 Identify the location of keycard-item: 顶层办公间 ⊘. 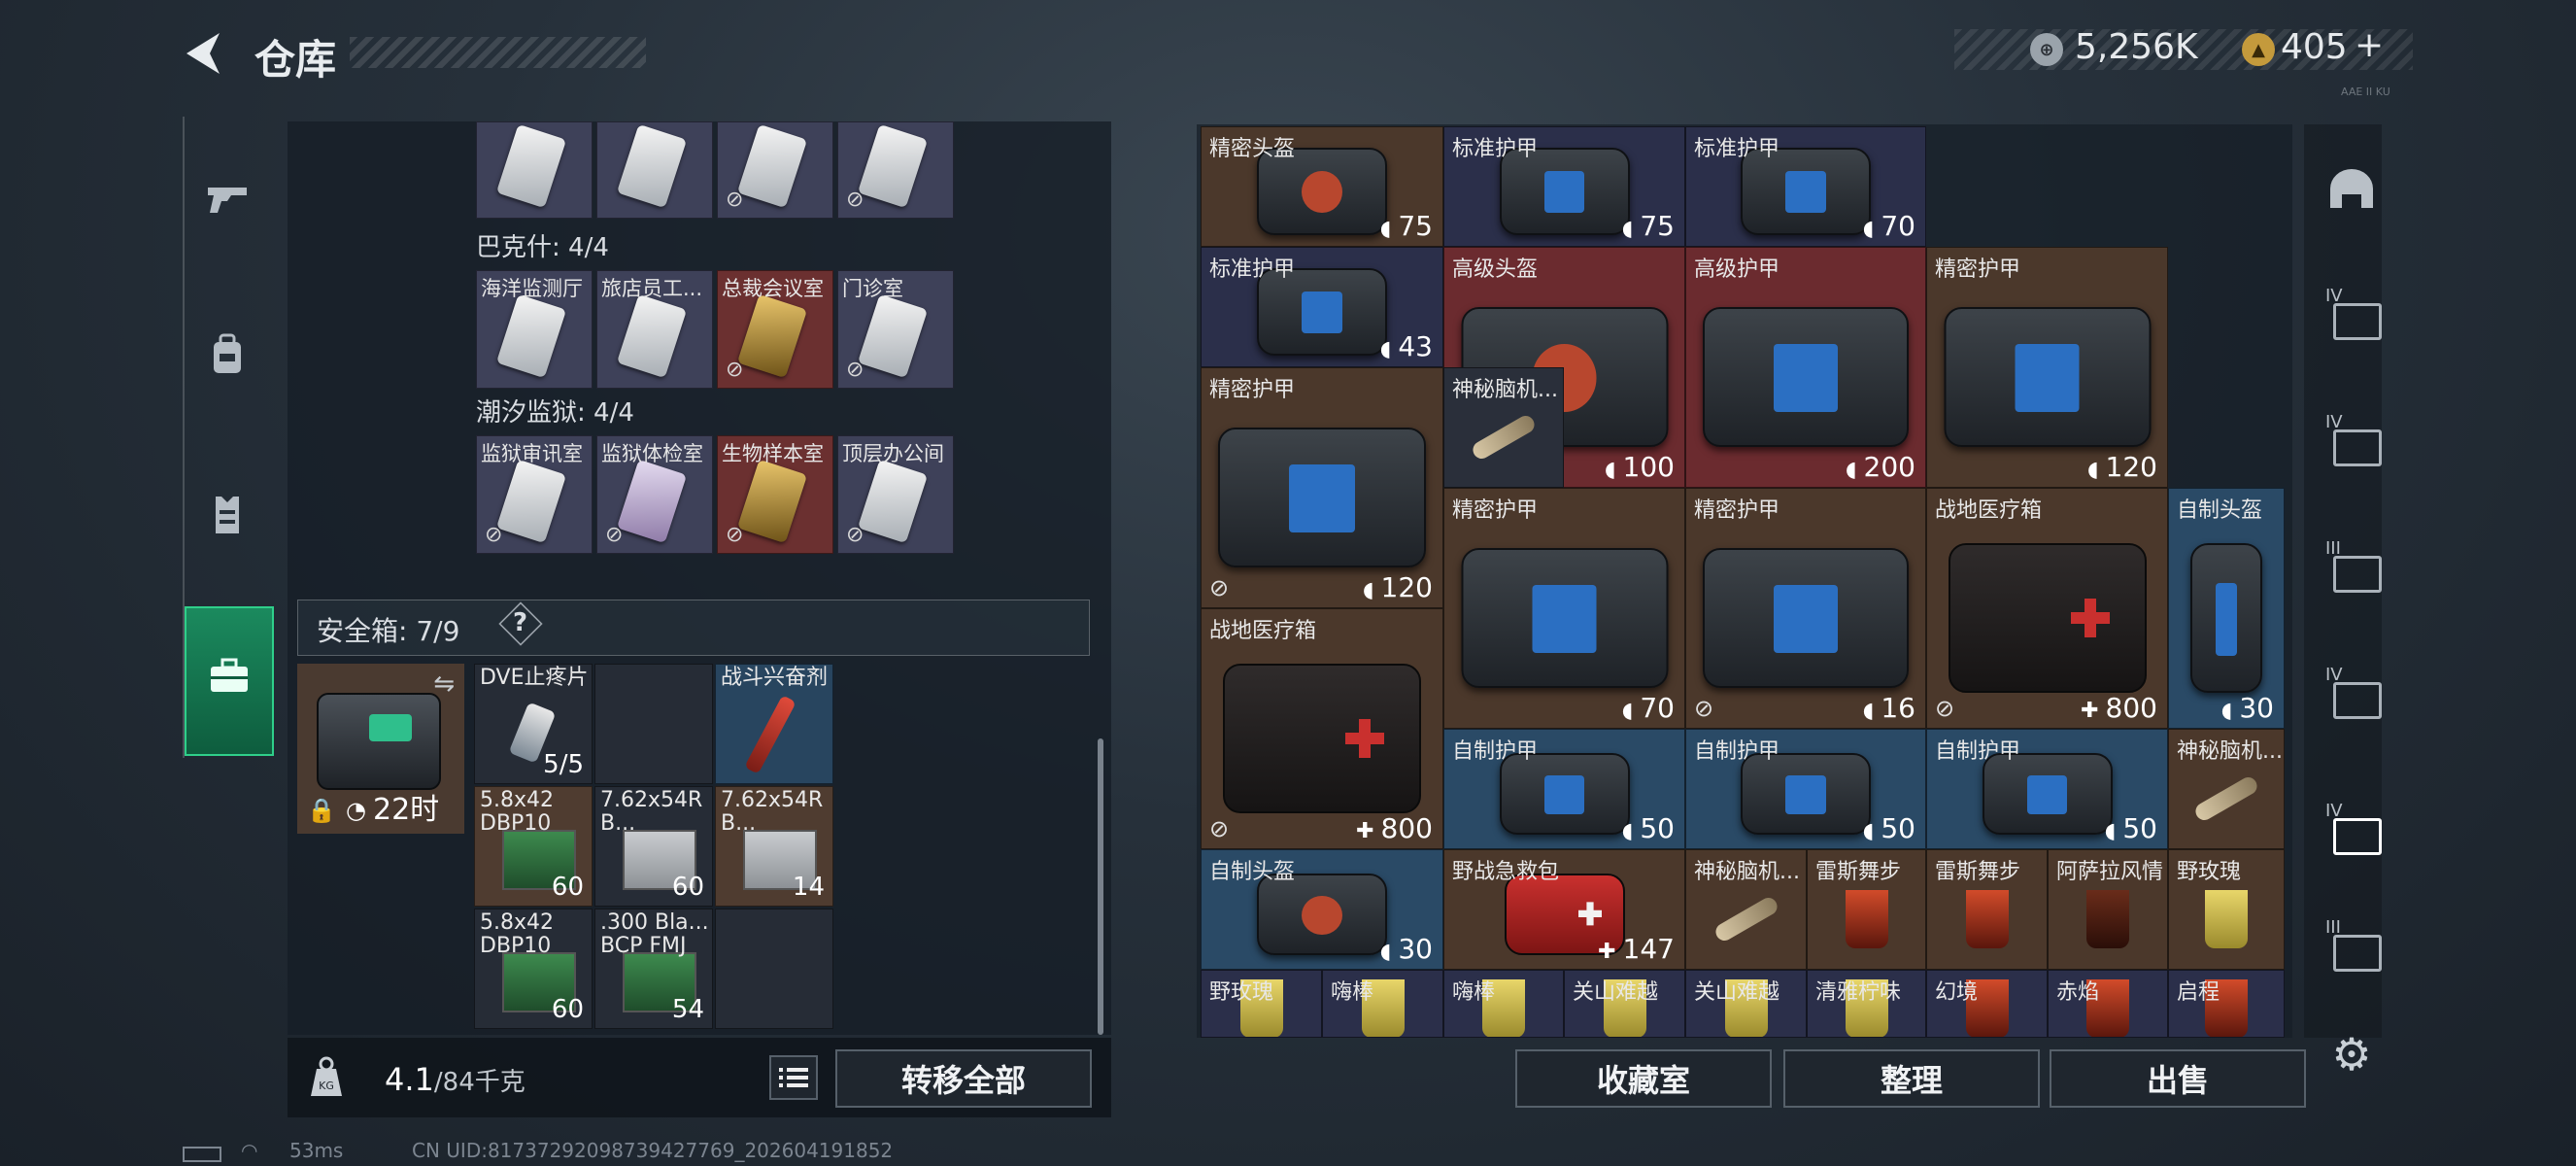
(895, 494).